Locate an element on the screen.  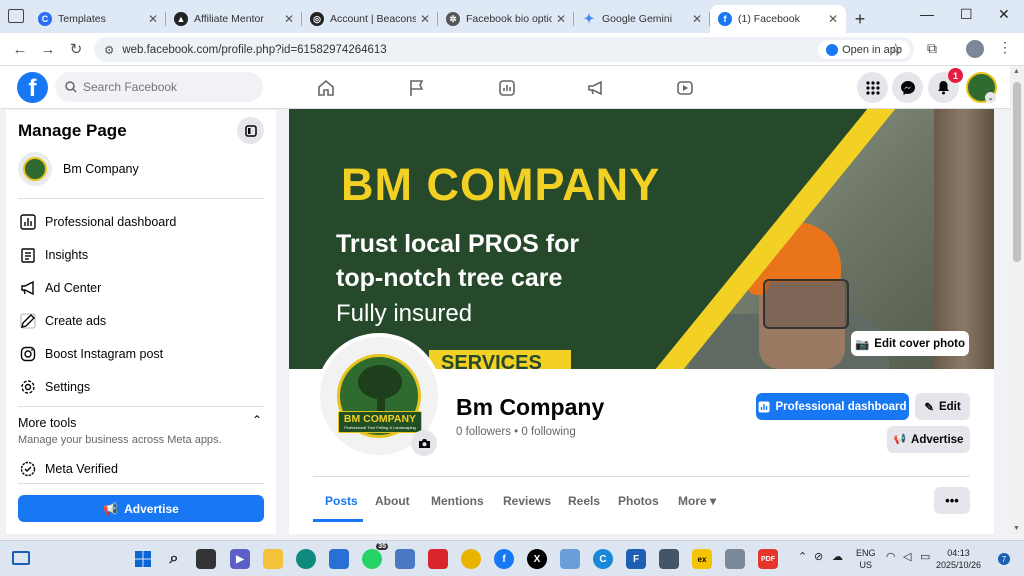
browser-tab-templates: C Templates ✕ is located at coordinates (98, 19).